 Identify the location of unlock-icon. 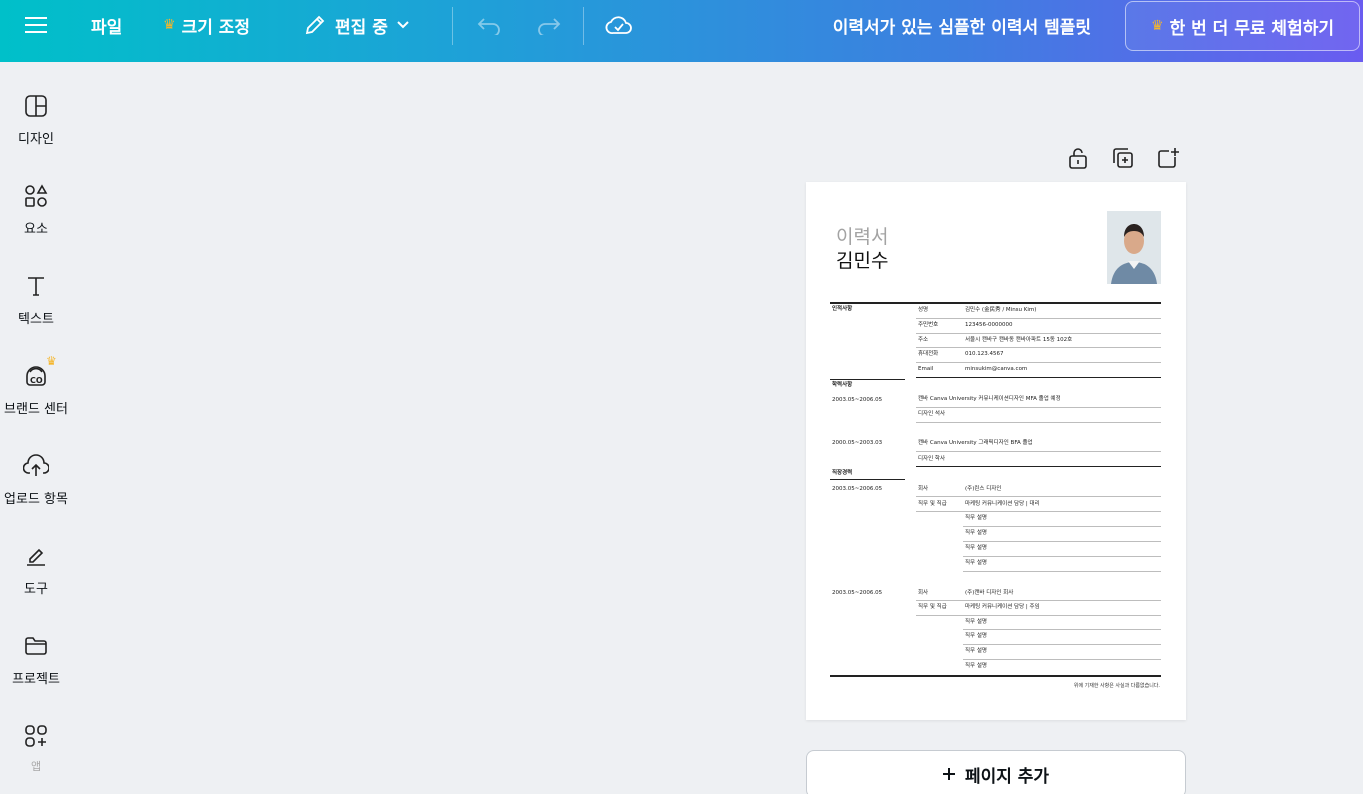
(1078, 158).